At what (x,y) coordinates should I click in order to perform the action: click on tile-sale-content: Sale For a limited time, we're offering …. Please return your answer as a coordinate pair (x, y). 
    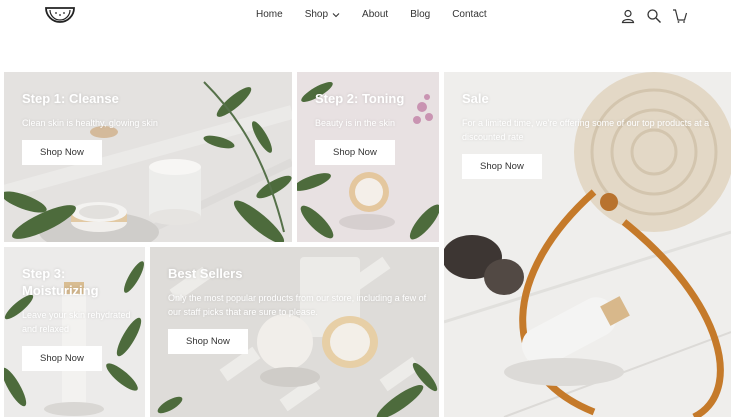
    Looking at the image, I should click on (591, 134).